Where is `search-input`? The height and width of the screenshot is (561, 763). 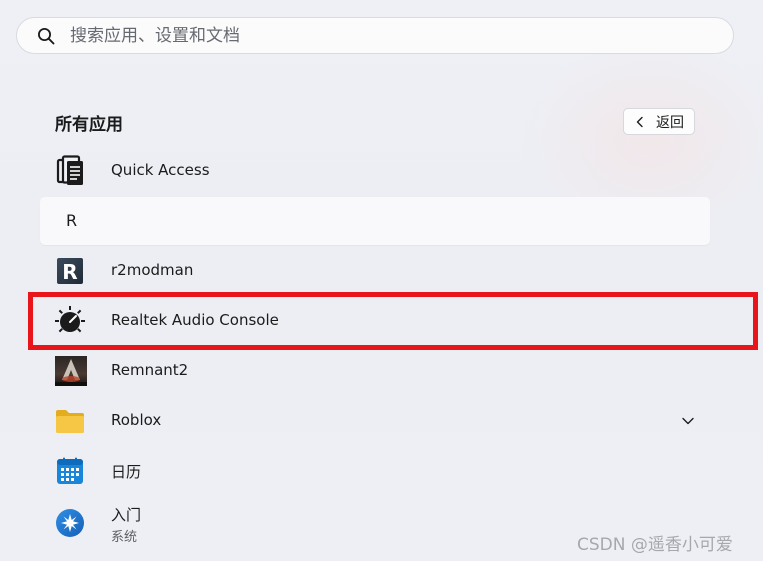
search-input is located at coordinates (390, 35).